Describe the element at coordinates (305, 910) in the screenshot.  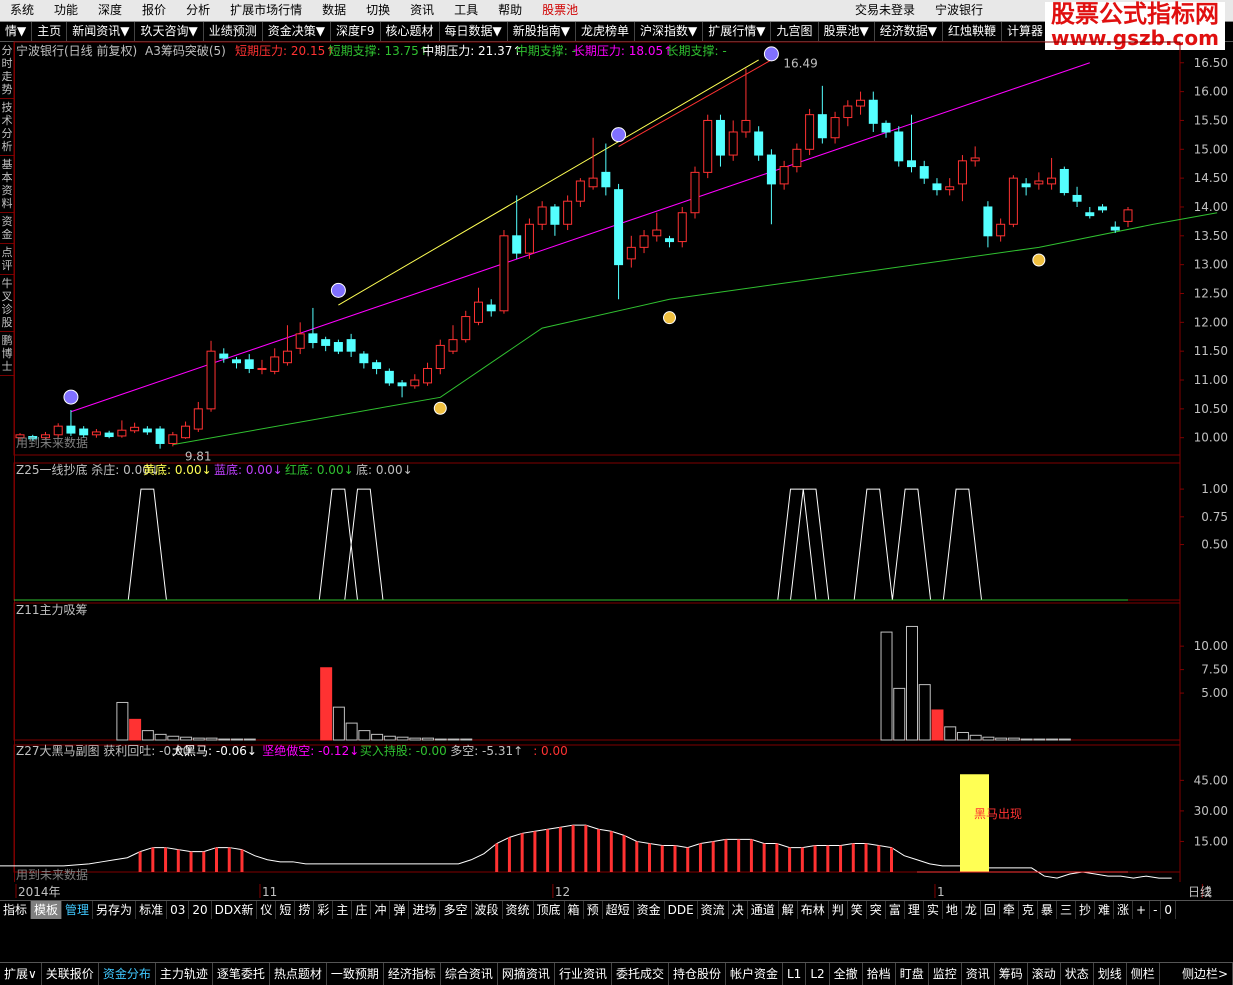
I see `indicator-tab-10: 捞` at that location.